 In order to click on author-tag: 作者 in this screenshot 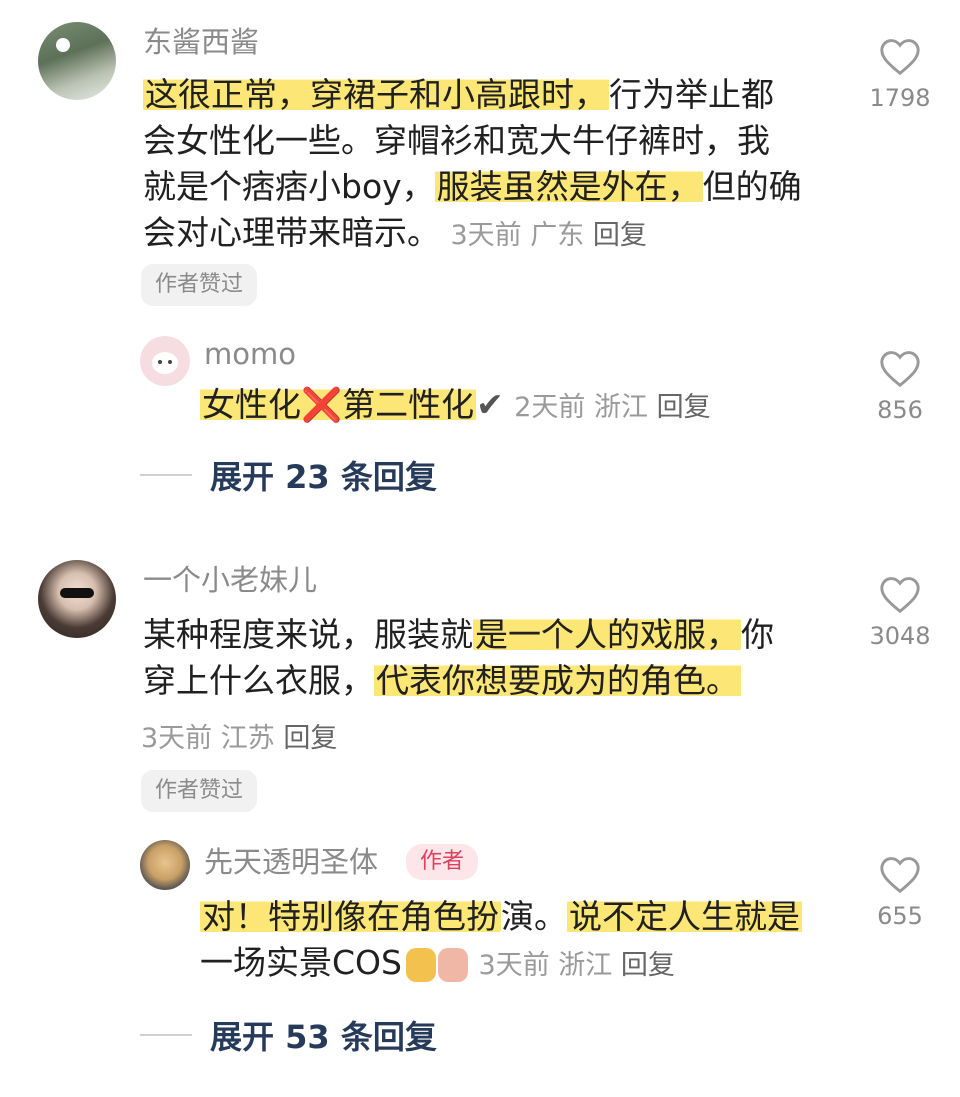, I will do `click(442, 862)`.